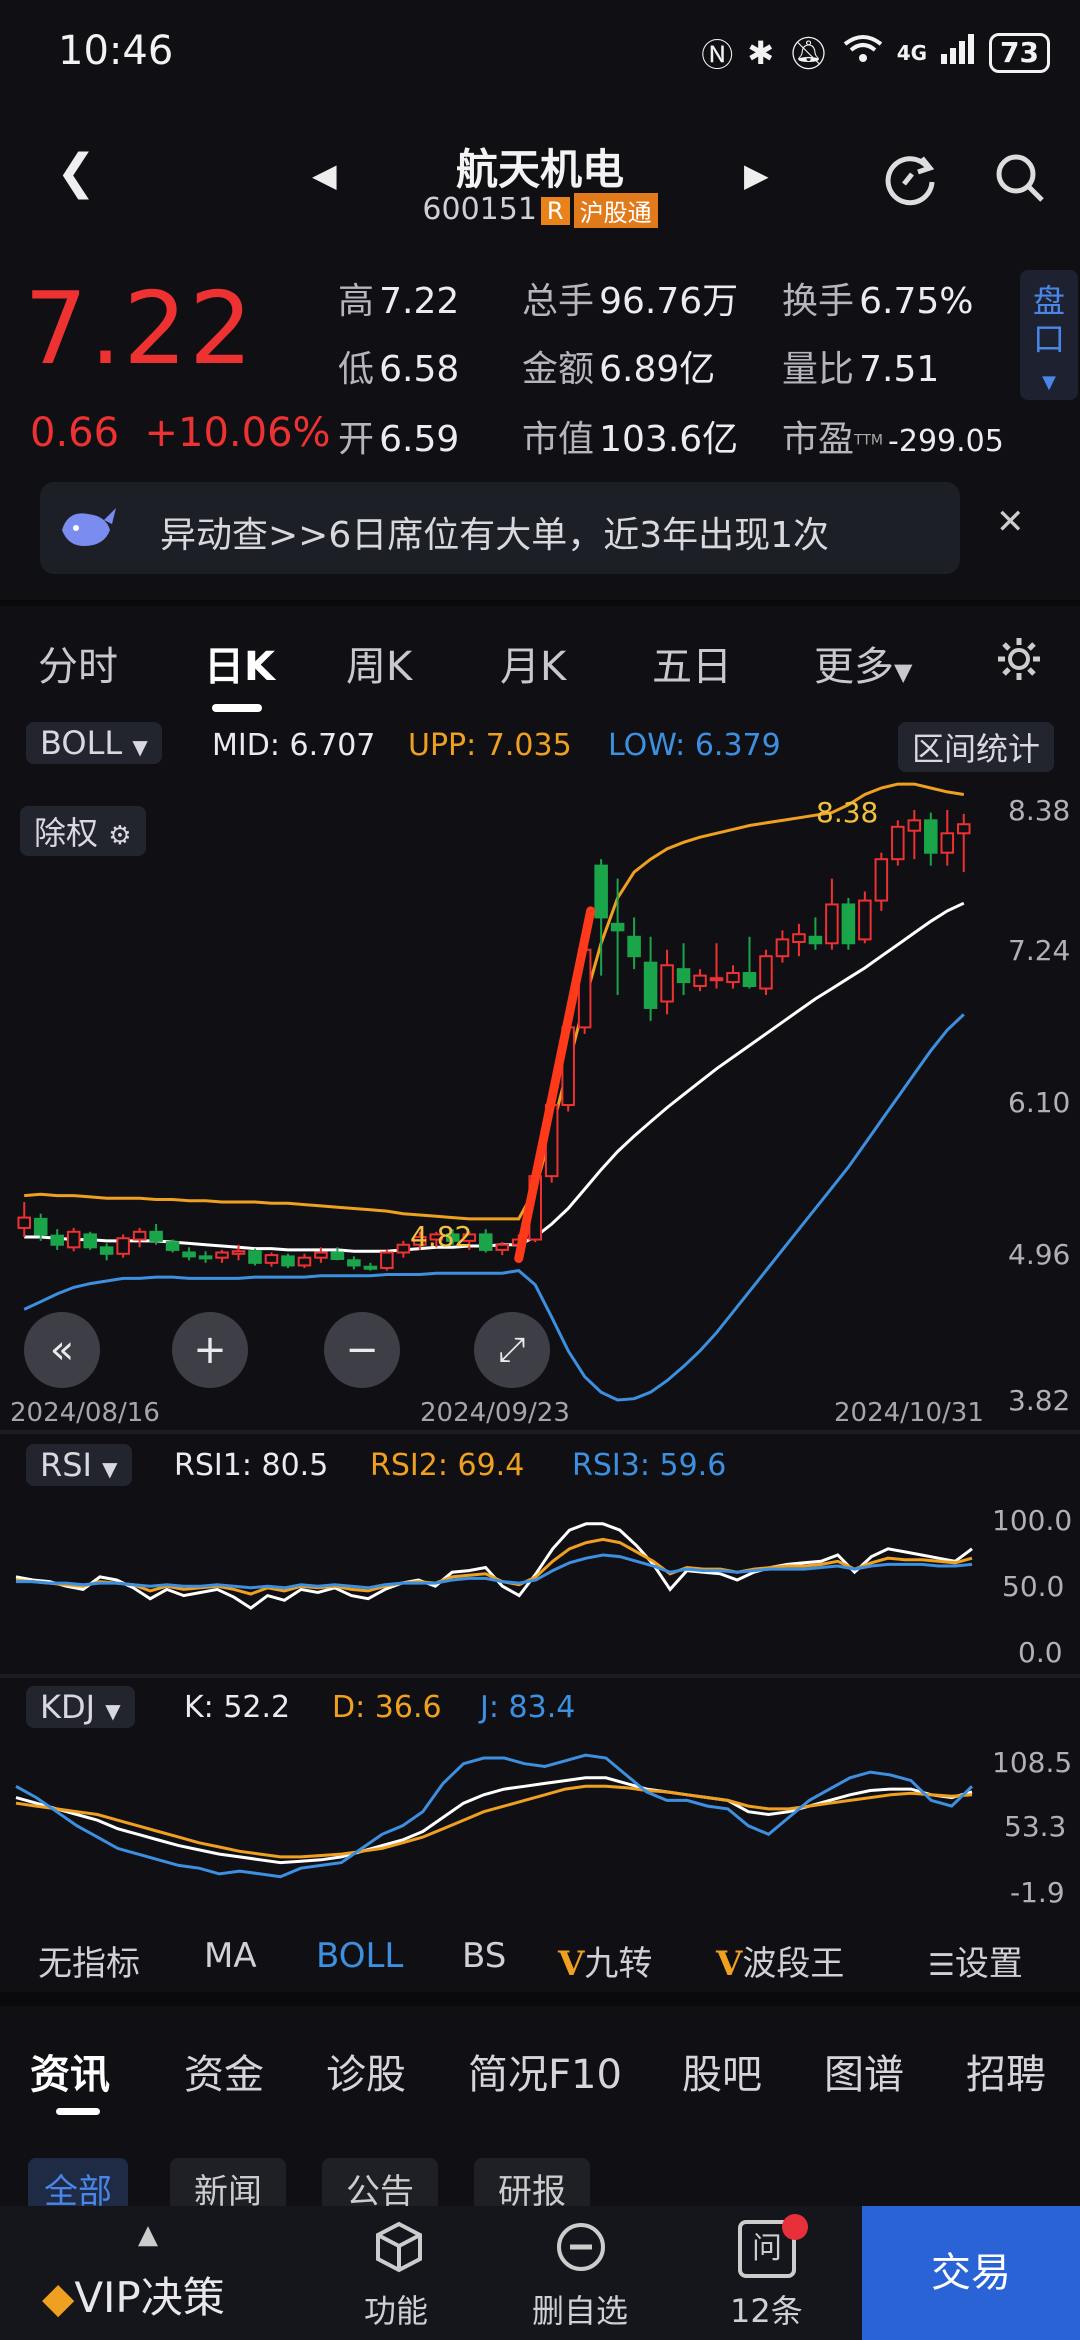  I want to click on indicator-boll: BOLL, so click(359, 1956).